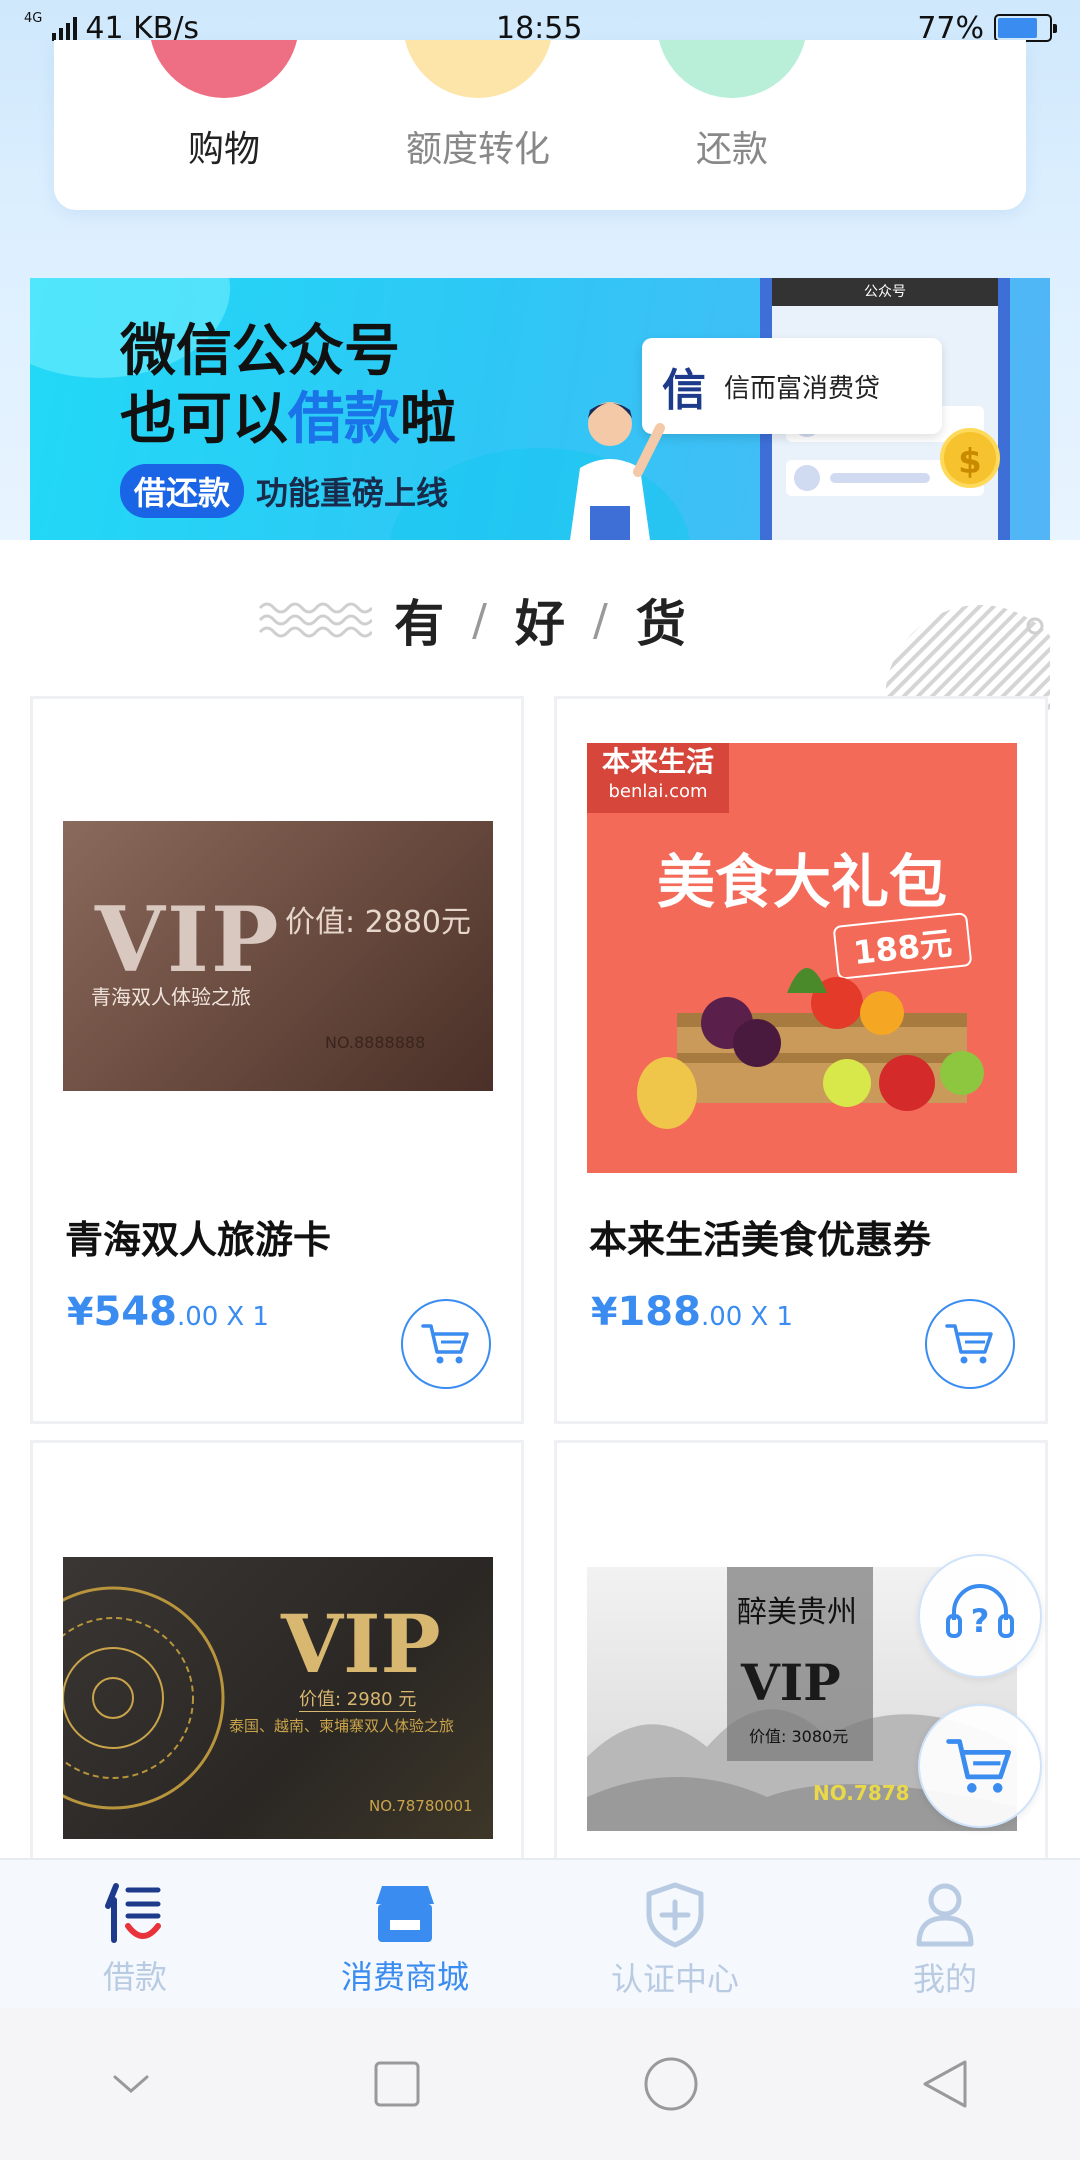 The width and height of the screenshot is (1080, 2160). What do you see at coordinates (421, 1806) in the screenshot?
I see `card-number-text: NO.78780001` at bounding box center [421, 1806].